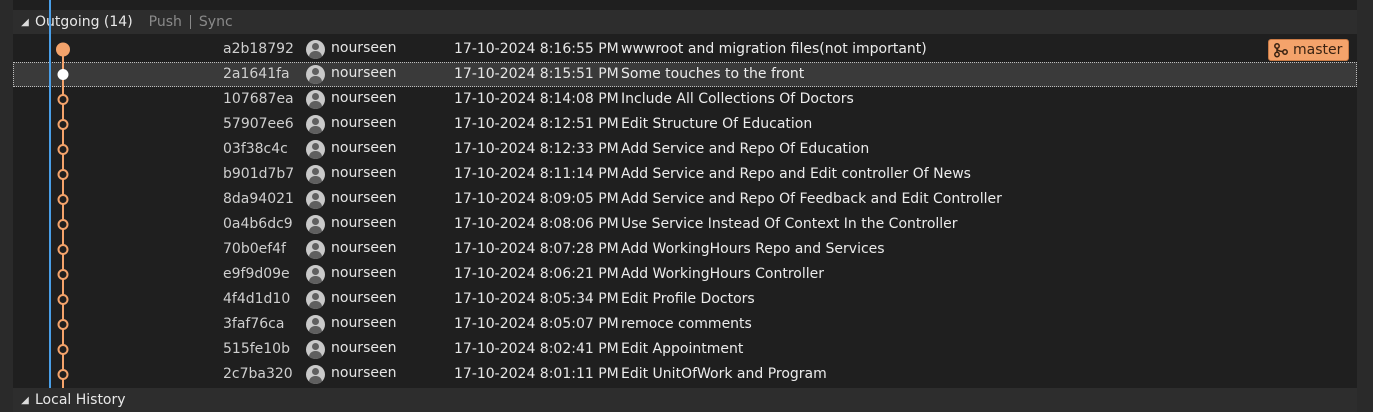 The height and width of the screenshot is (412, 1373). What do you see at coordinates (753, 249) in the screenshot?
I see `commit-message: Add WorkingHours Repo and Services` at bounding box center [753, 249].